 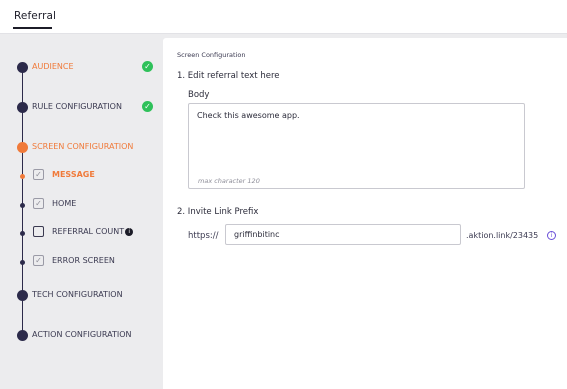 I want to click on substep-referral-count: REFERRAL COUNT i, so click(x=81, y=233).